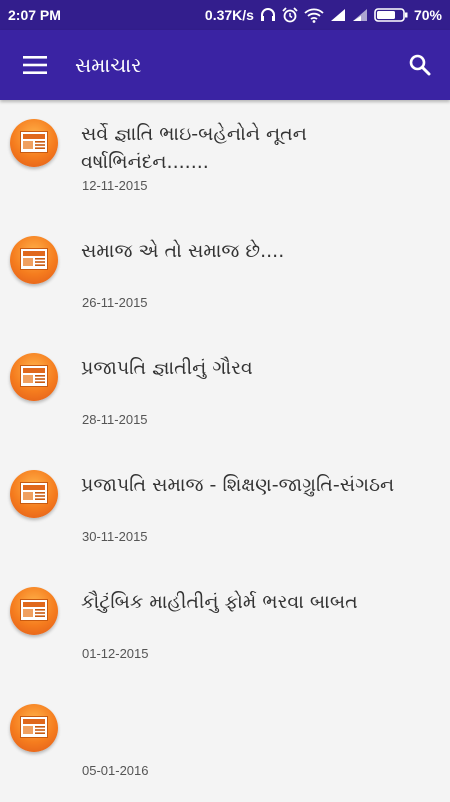 The image size is (450, 802). I want to click on news-title: પ્રજાપતિ જ્ઞાતીનું ગૌરવ, so click(167, 368).